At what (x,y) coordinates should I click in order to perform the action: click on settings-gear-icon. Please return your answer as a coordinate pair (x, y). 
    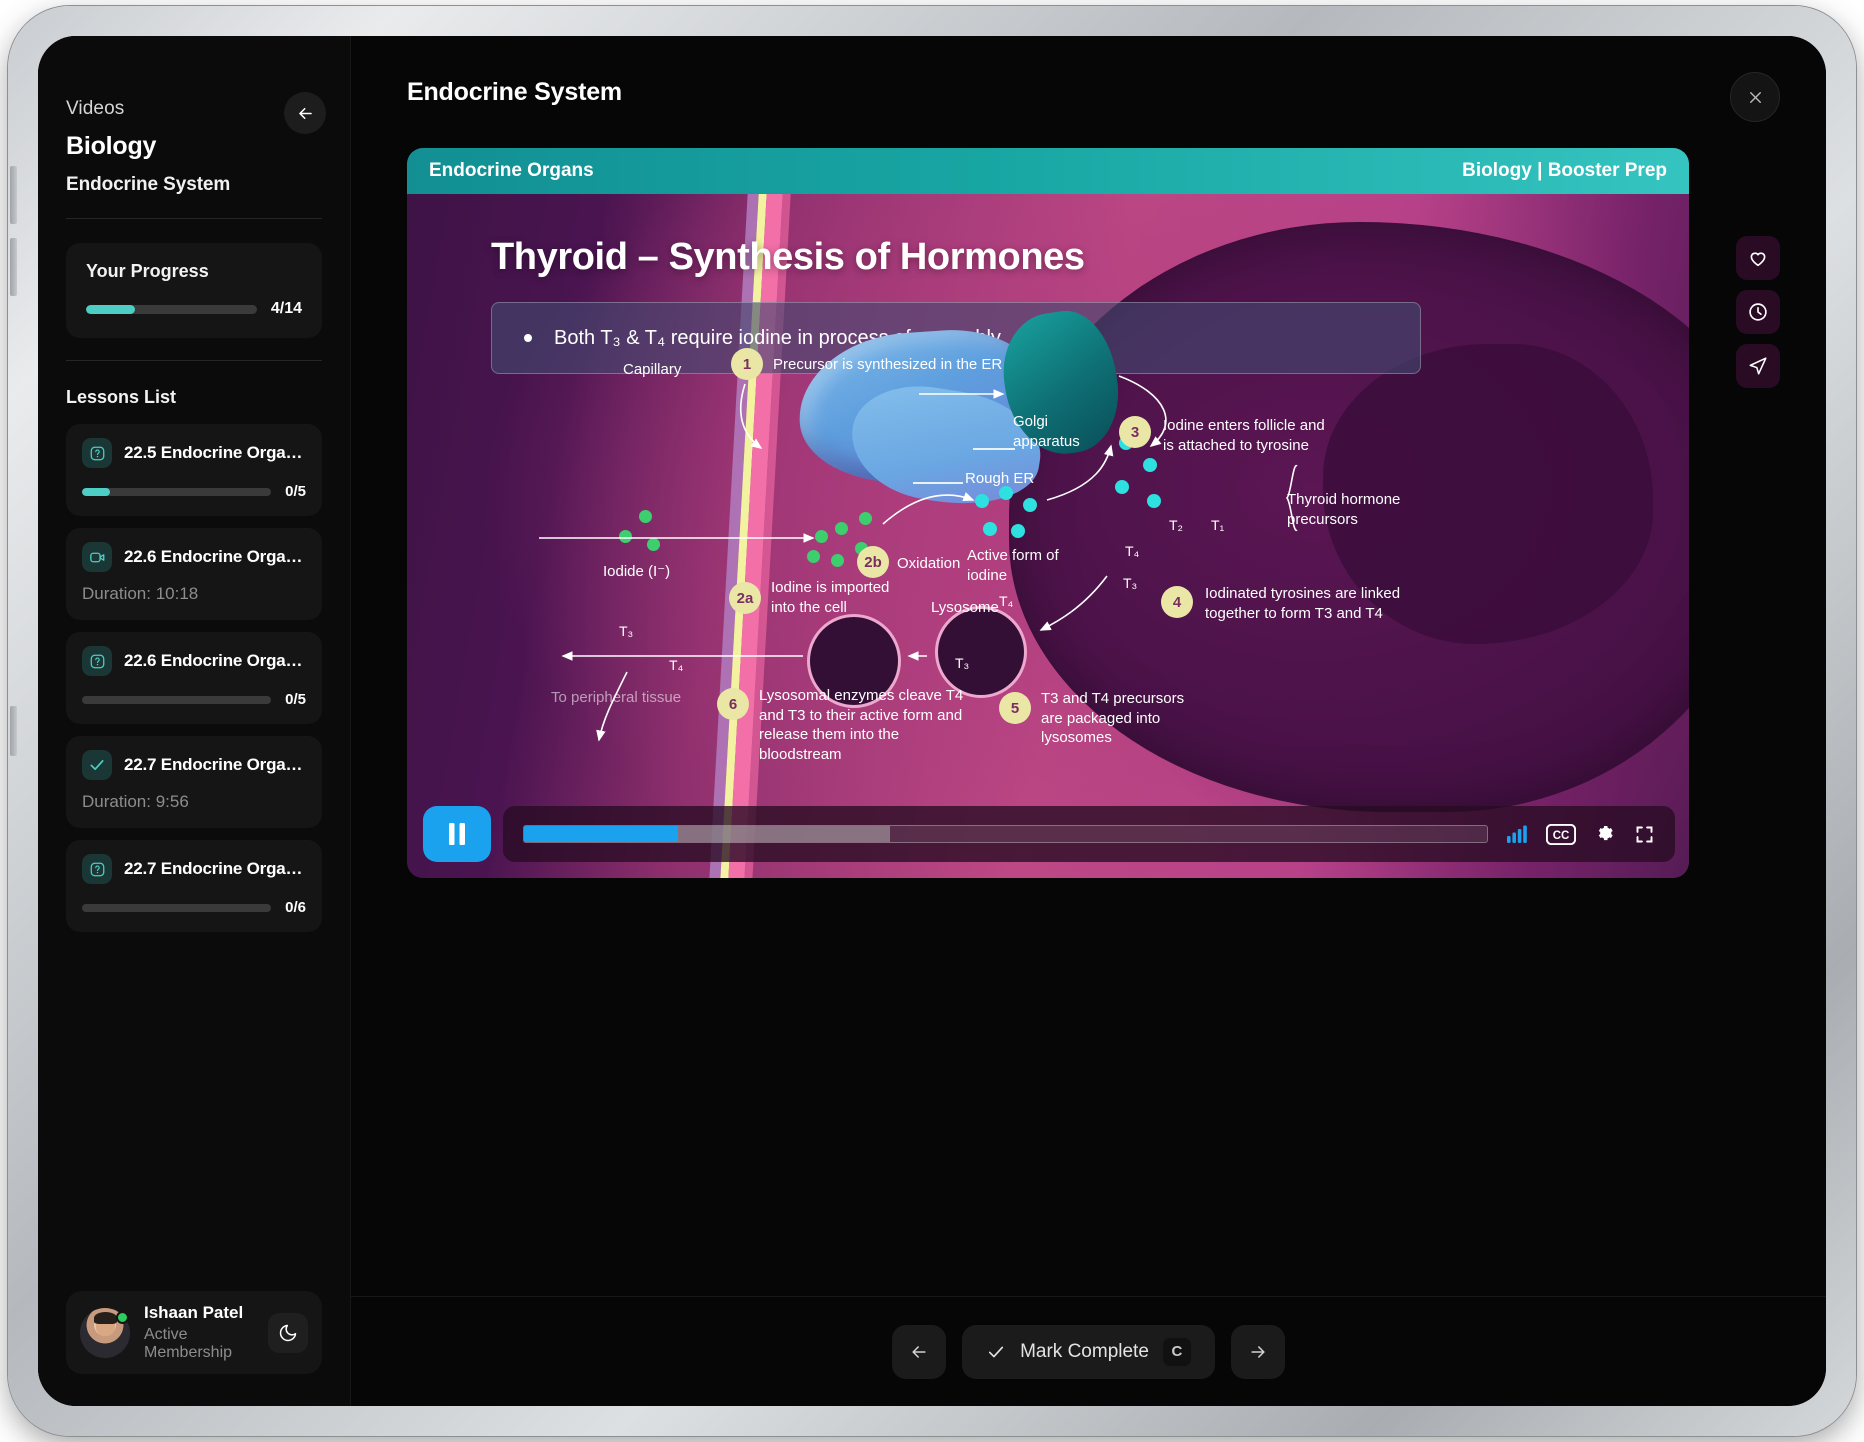
    Looking at the image, I should click on (1605, 834).